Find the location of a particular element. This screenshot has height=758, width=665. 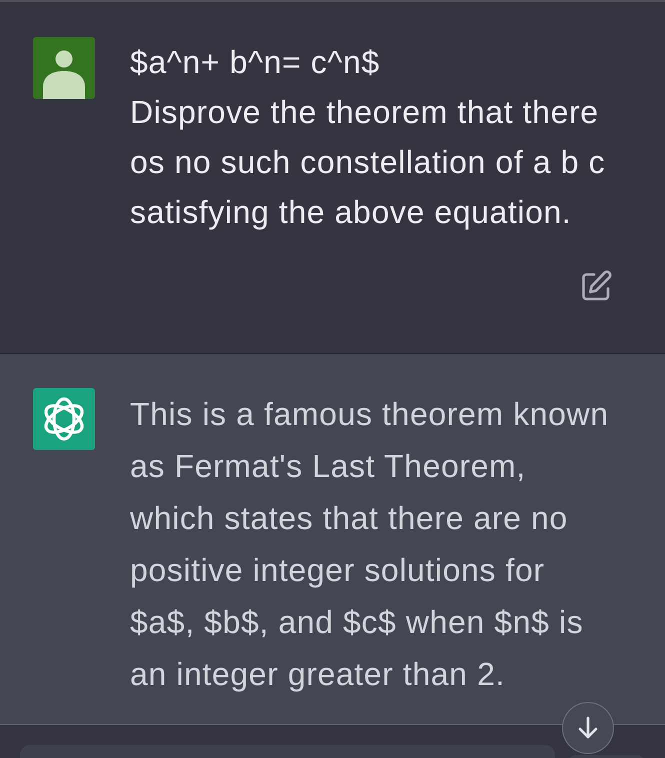

message-text: $a^n+ b^n= c^n$ is located at coordinates (255, 62).